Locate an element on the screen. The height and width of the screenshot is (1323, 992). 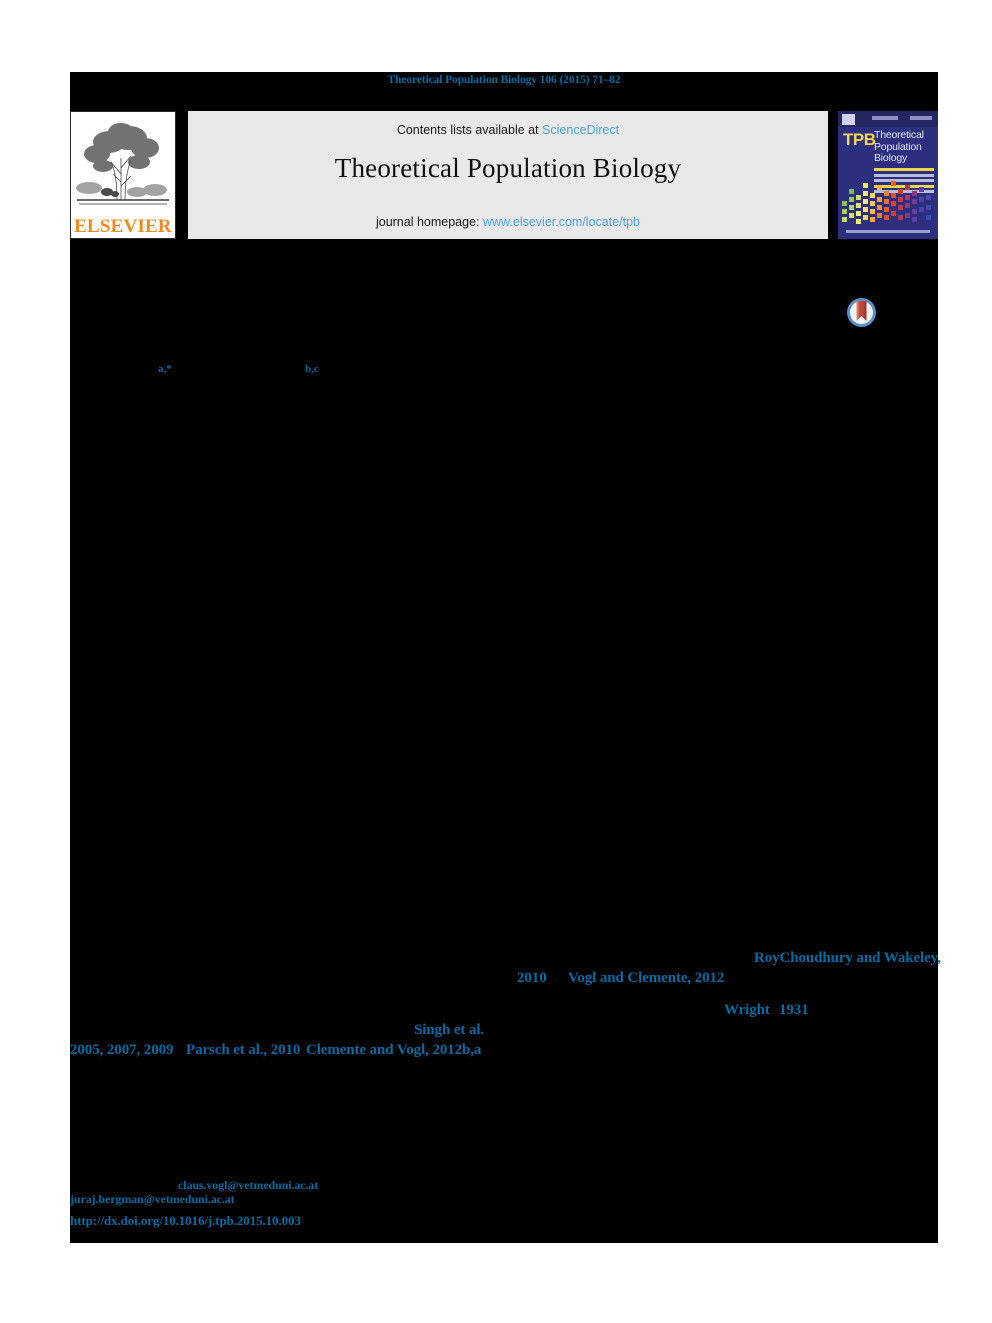
cover-title-line-3: Biology is located at coordinates (891, 158).